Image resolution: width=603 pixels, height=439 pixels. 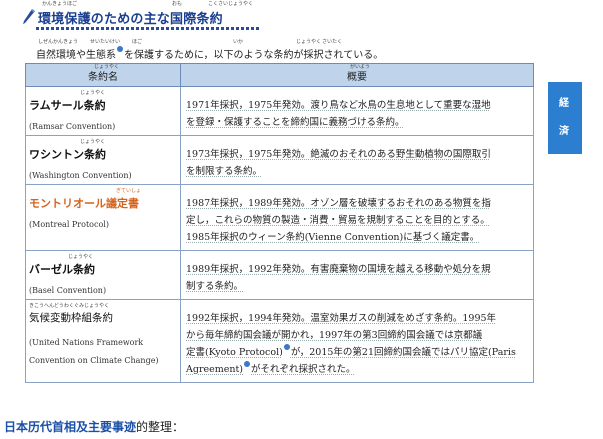 I want to click on intro-ruby-saitaku: さいたく, so click(x=332, y=42).